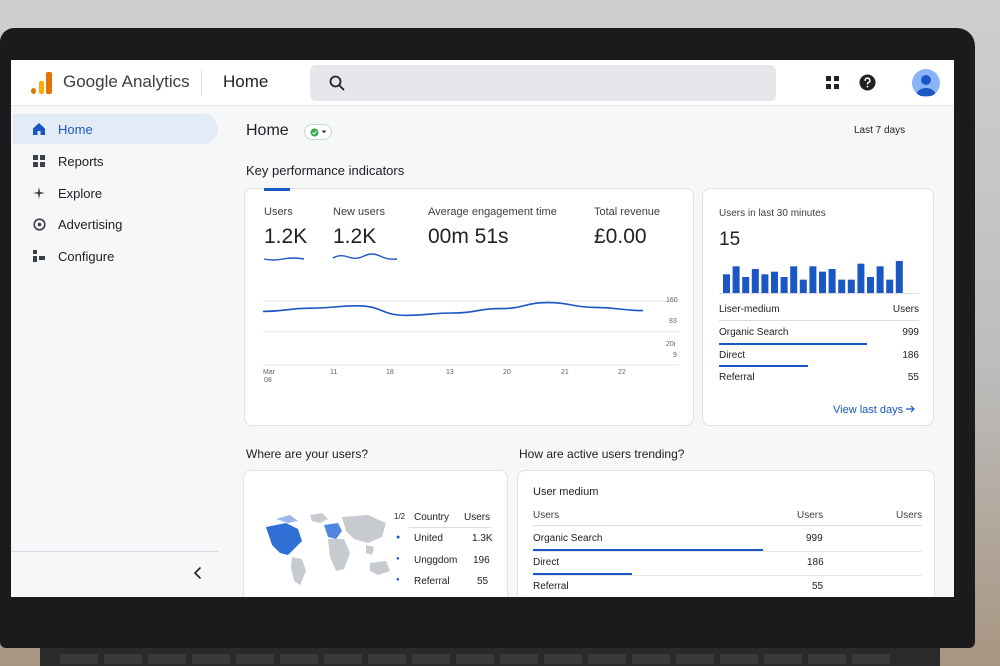 The width and height of the screenshot is (1000, 666). What do you see at coordinates (673, 321) in the screenshot?
I see `y-tick-label: 83` at bounding box center [673, 321].